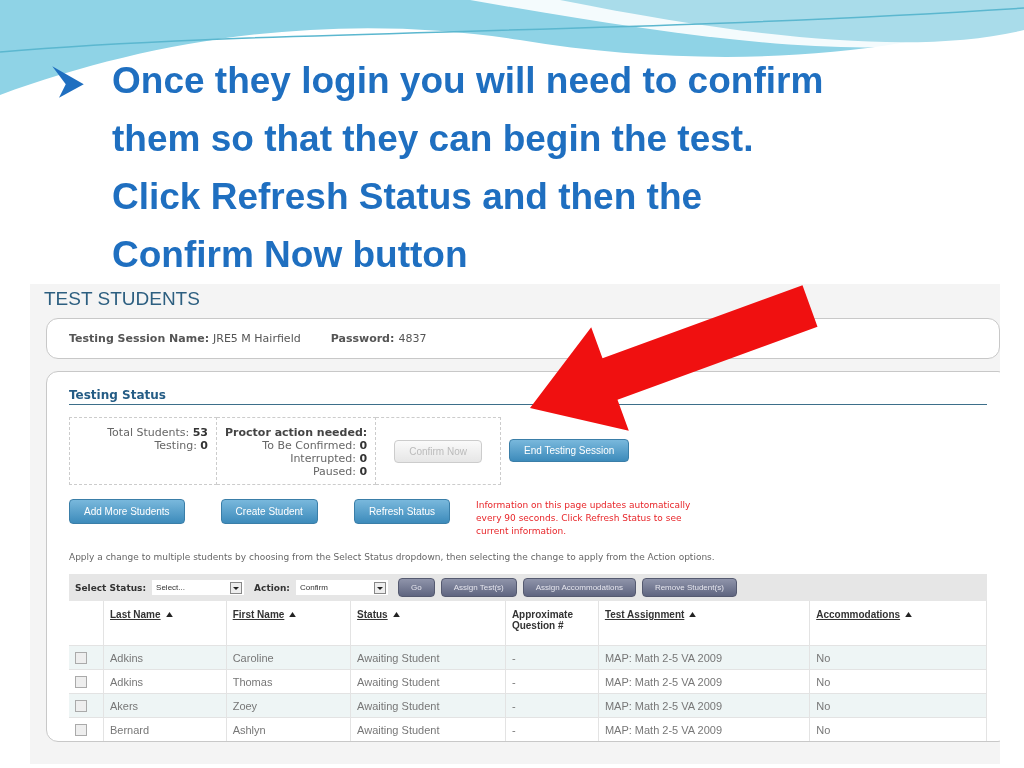  I want to click on table-cell: Adkins, so click(165, 657).